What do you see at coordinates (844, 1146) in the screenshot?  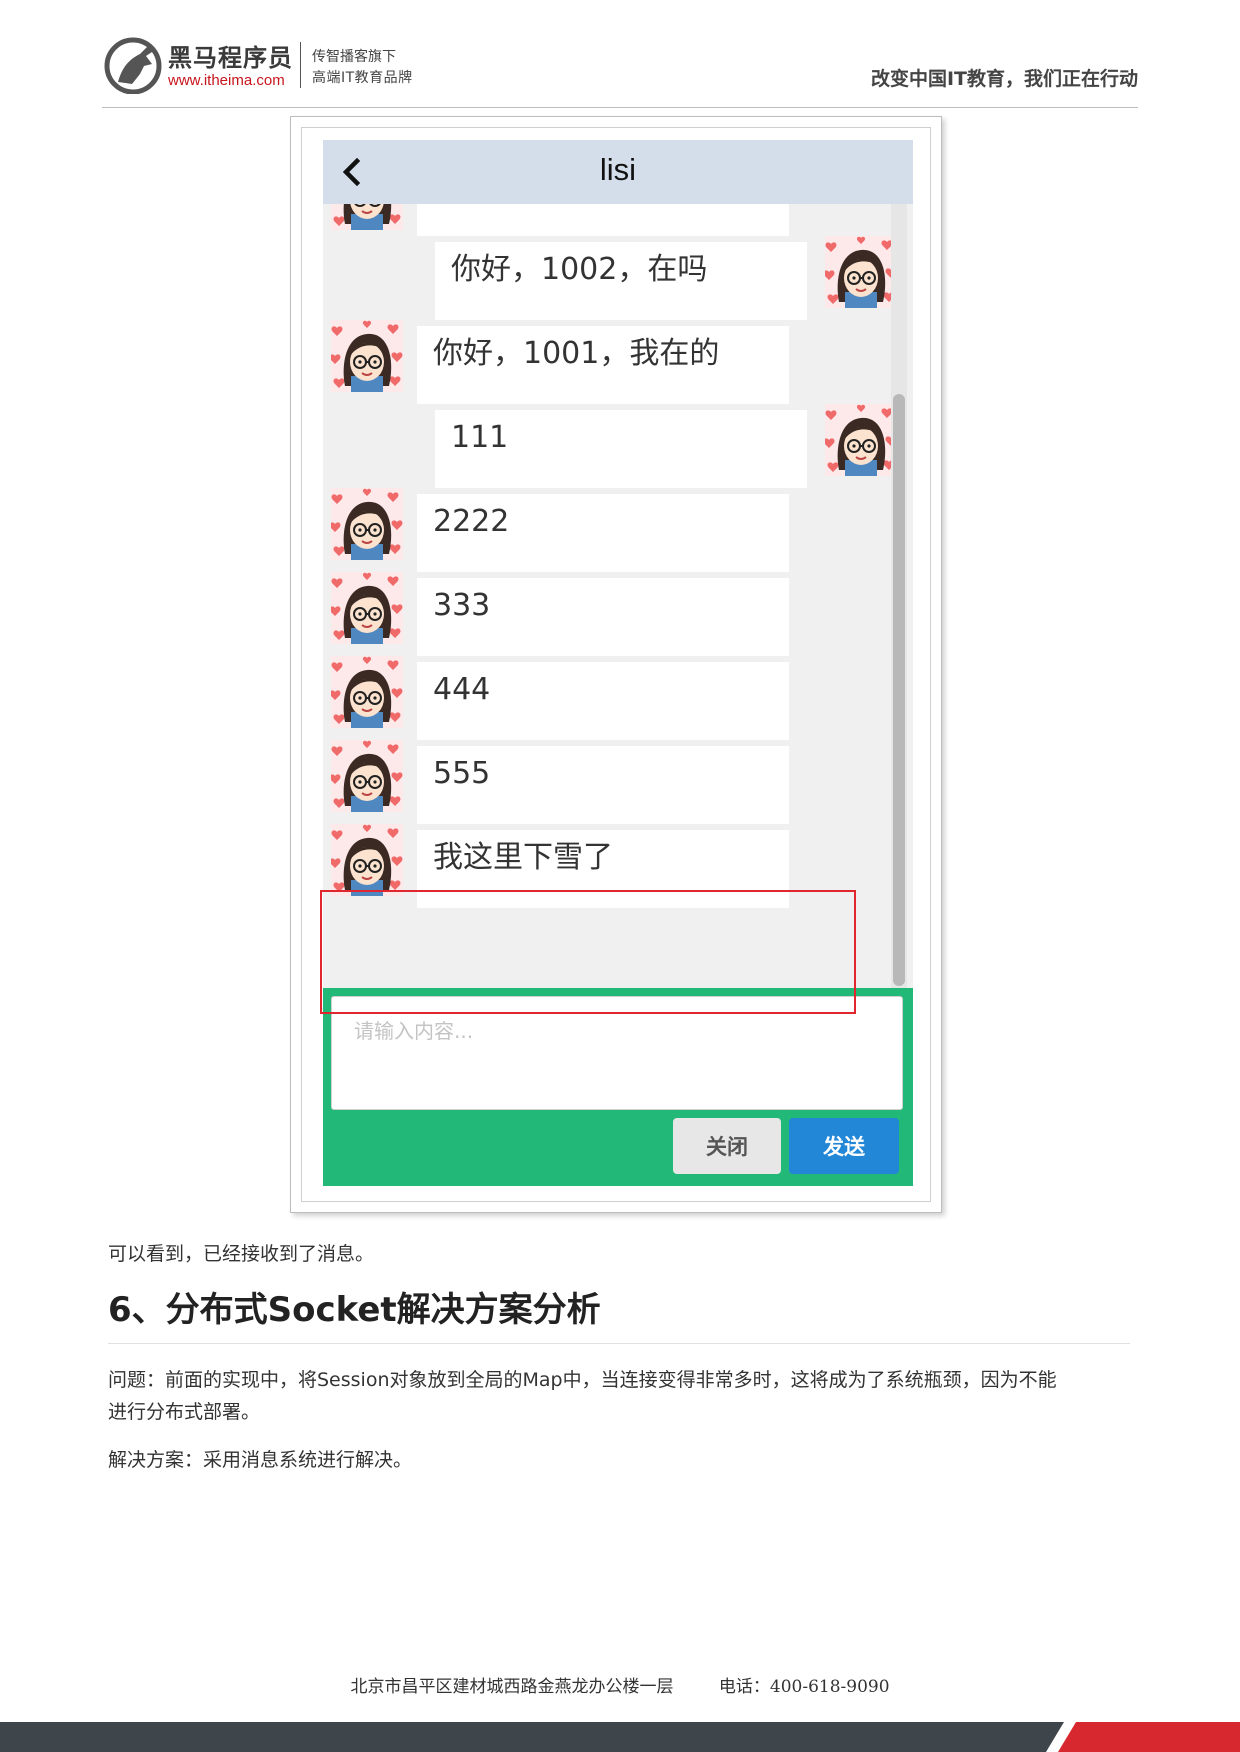 I see `send-button: 发送` at bounding box center [844, 1146].